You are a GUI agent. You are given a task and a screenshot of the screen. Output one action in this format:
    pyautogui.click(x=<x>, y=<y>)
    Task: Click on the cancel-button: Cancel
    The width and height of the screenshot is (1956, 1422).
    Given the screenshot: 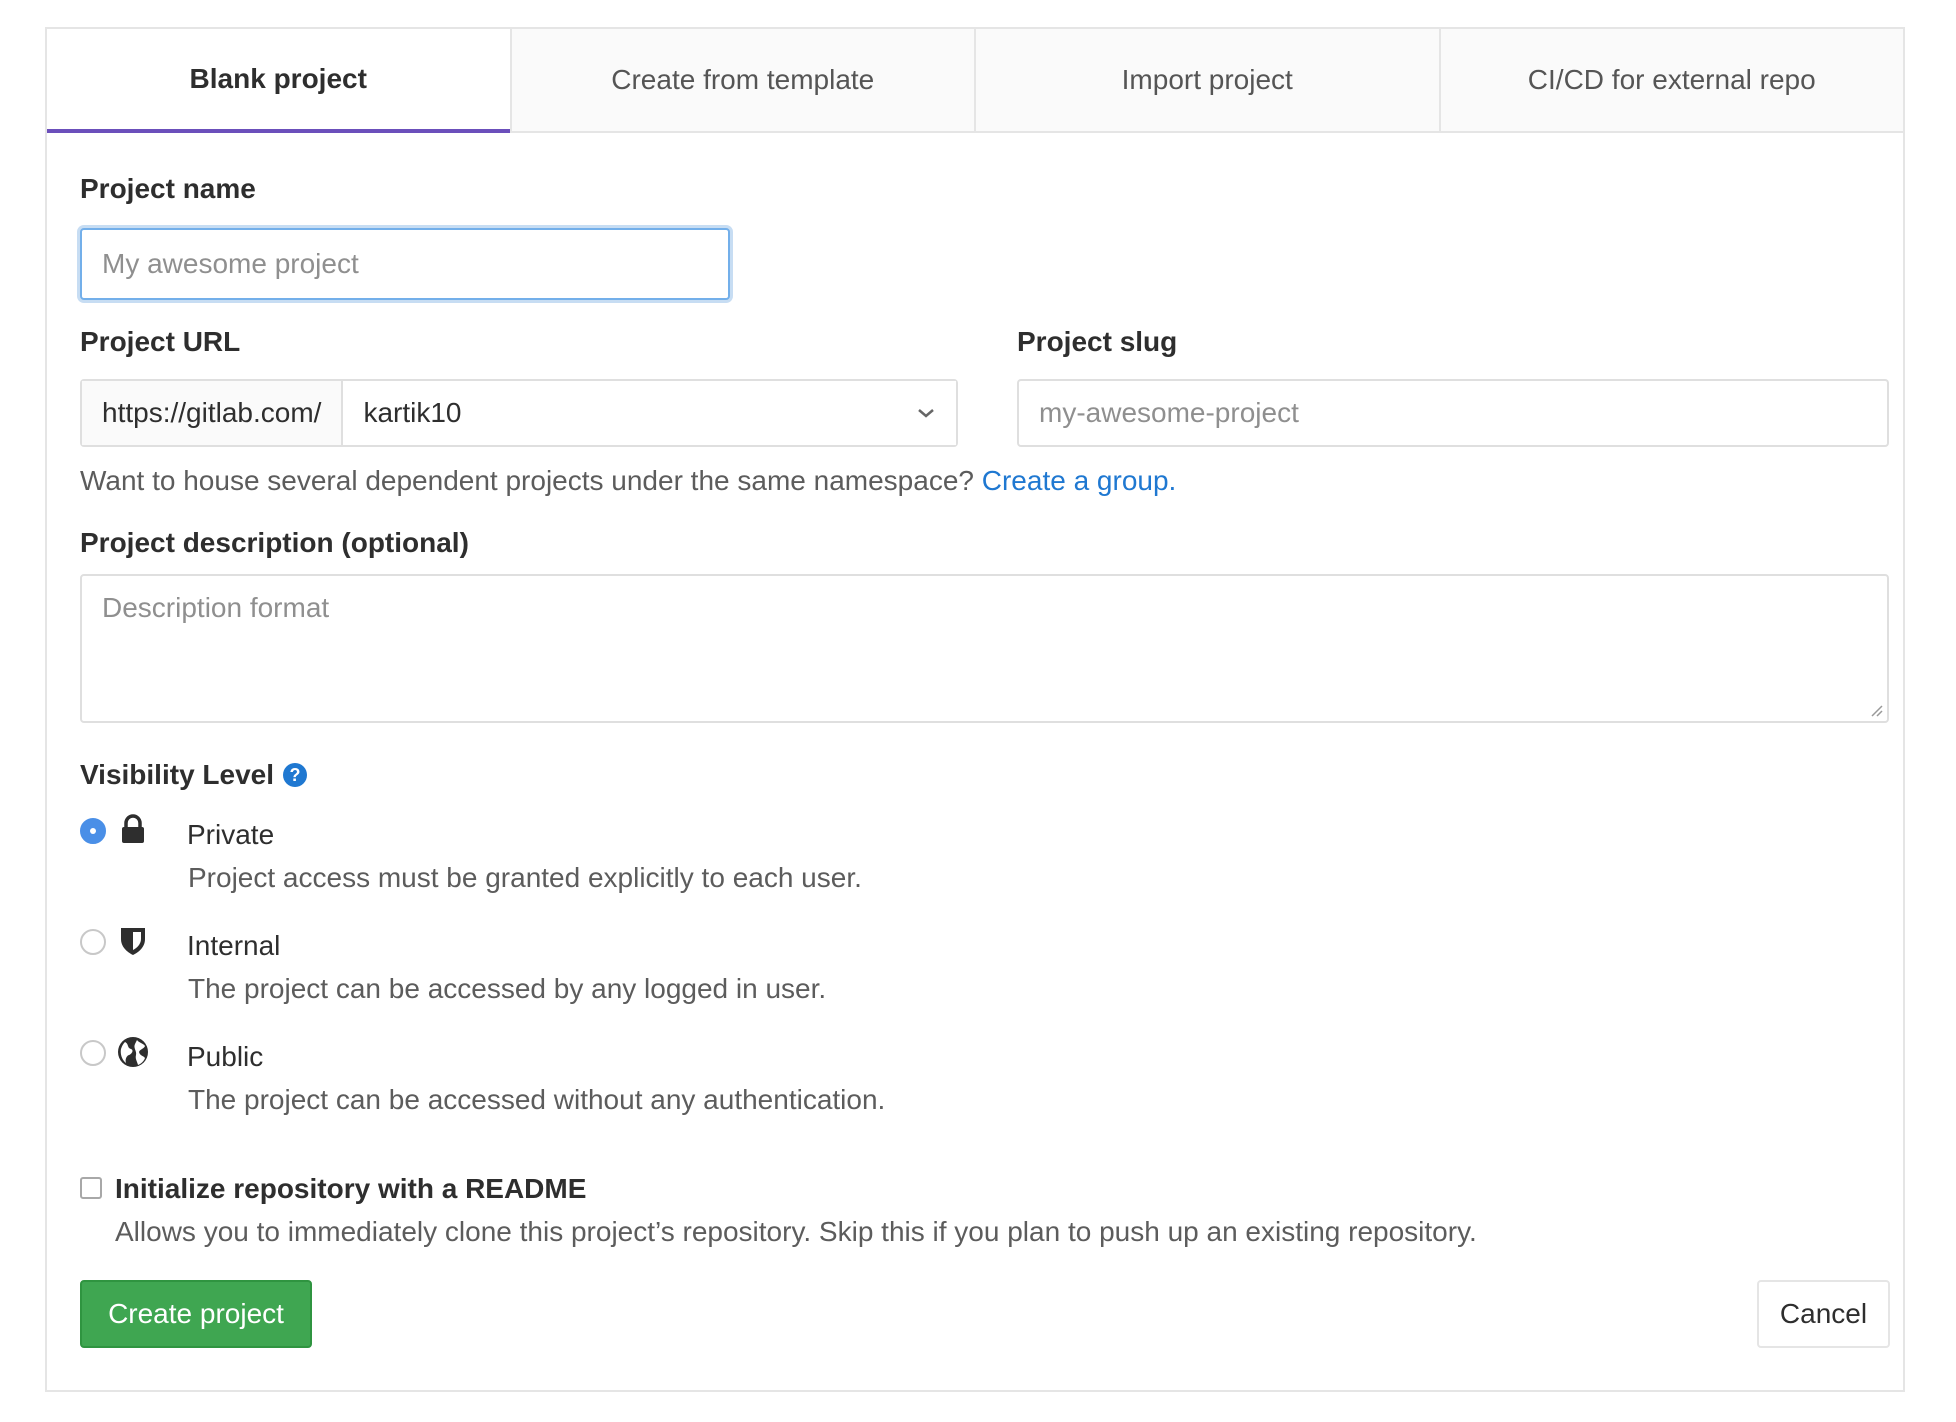 What is the action you would take?
    pyautogui.click(x=1823, y=1314)
    